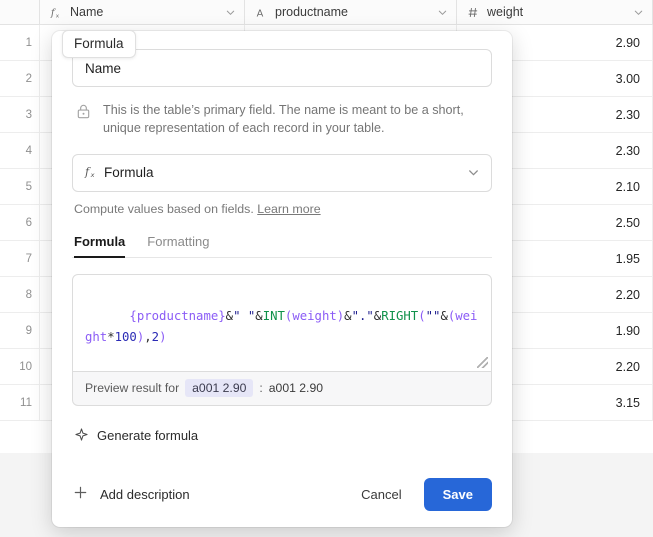 The image size is (653, 537). What do you see at coordinates (20, 114) in the screenshot?
I see `row-number: 3` at bounding box center [20, 114].